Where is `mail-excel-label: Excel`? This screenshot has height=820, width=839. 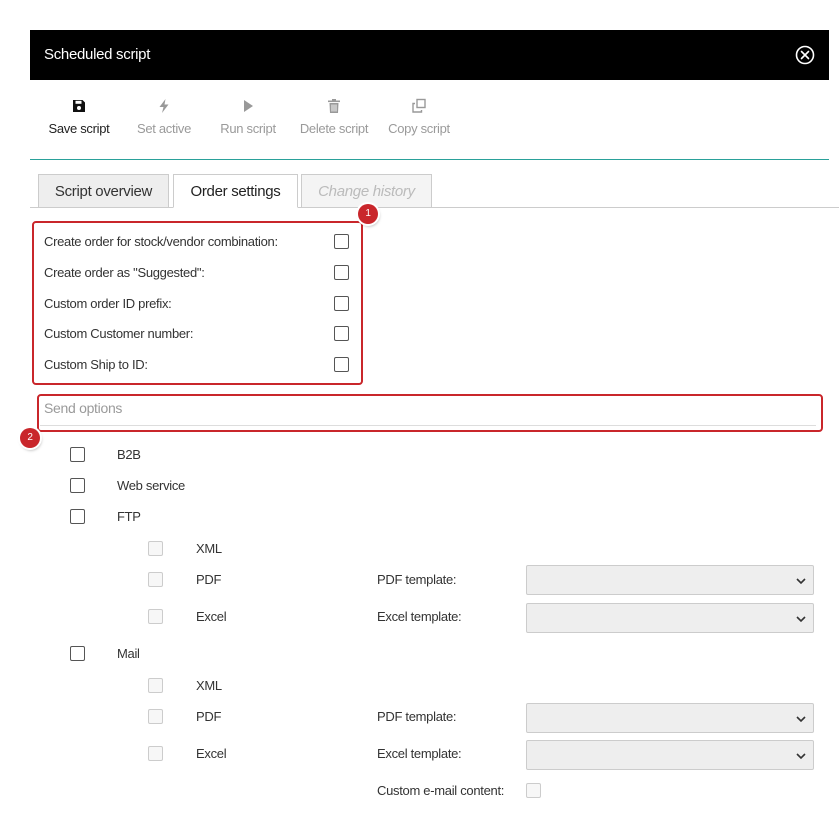
mail-excel-label: Excel is located at coordinates (211, 753).